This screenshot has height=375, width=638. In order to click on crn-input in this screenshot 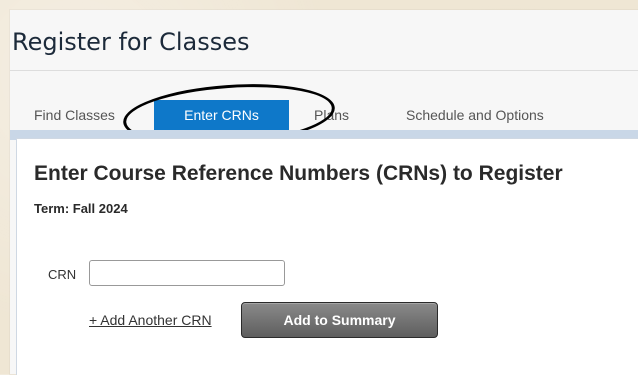, I will do `click(187, 273)`.